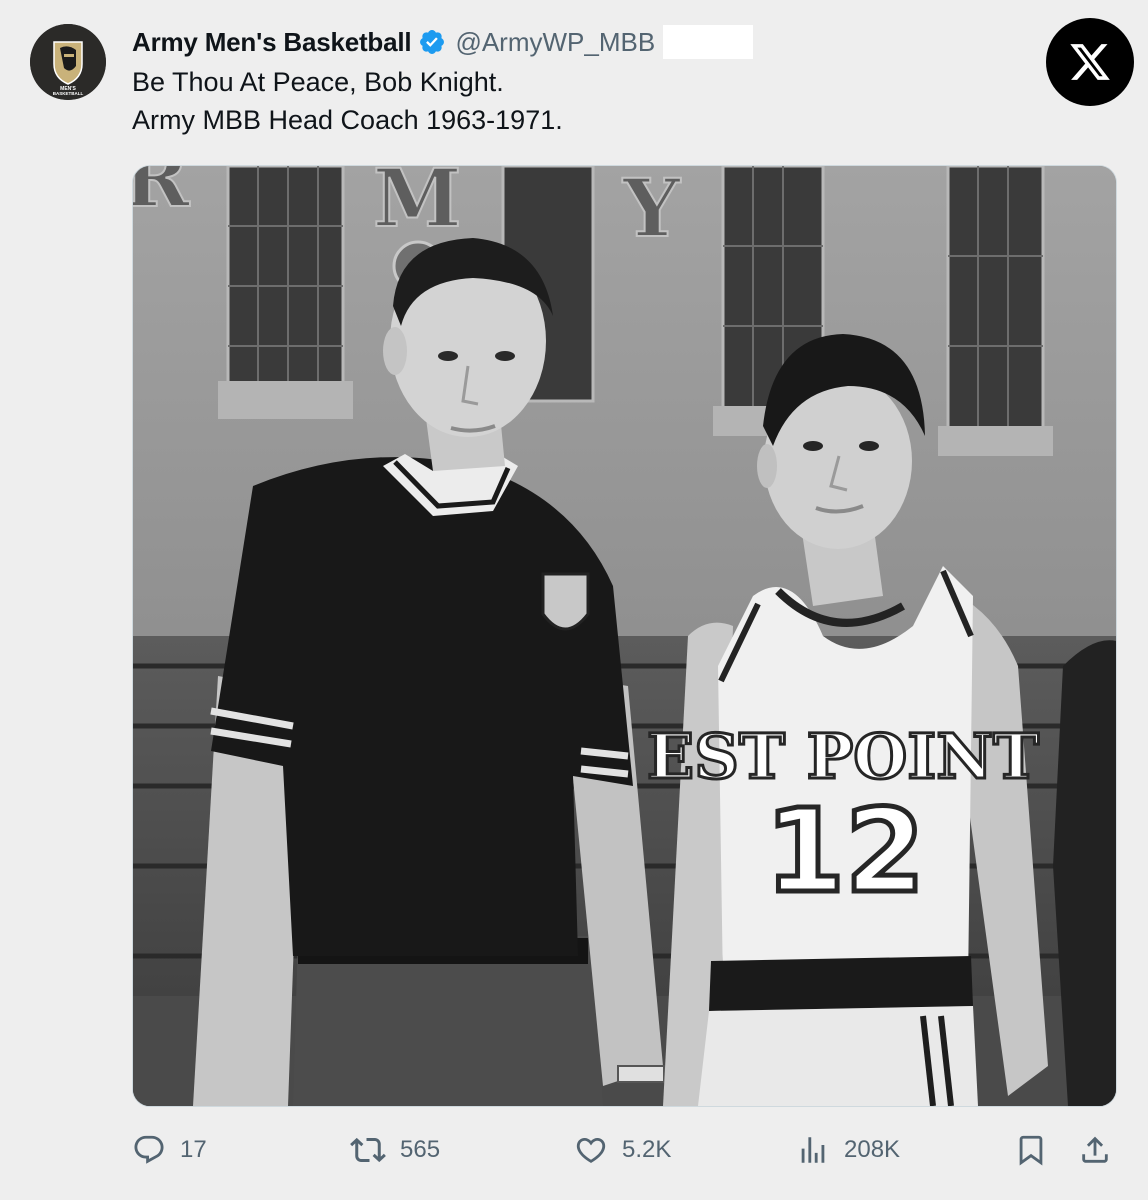  I want to click on bookmark-button, so click(1031, 1150).